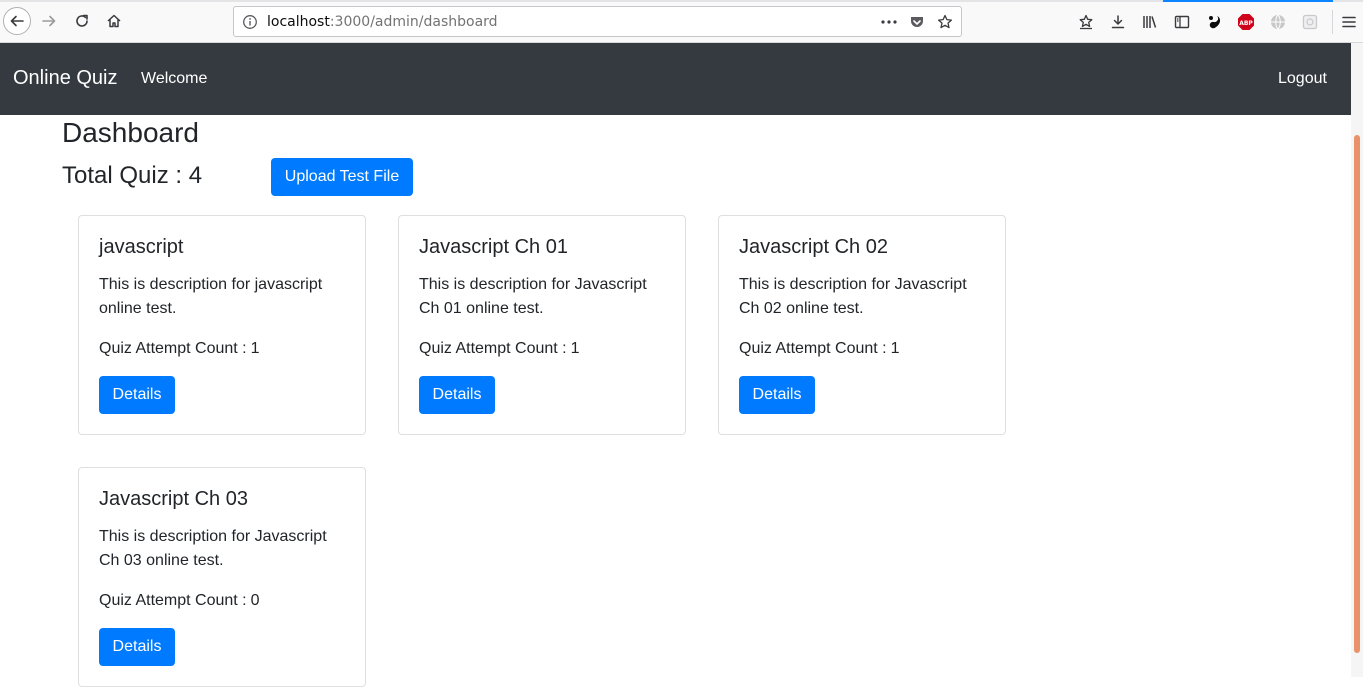 Image resolution: width=1363 pixels, height=687 pixels. I want to click on library-icon, so click(1150, 22).